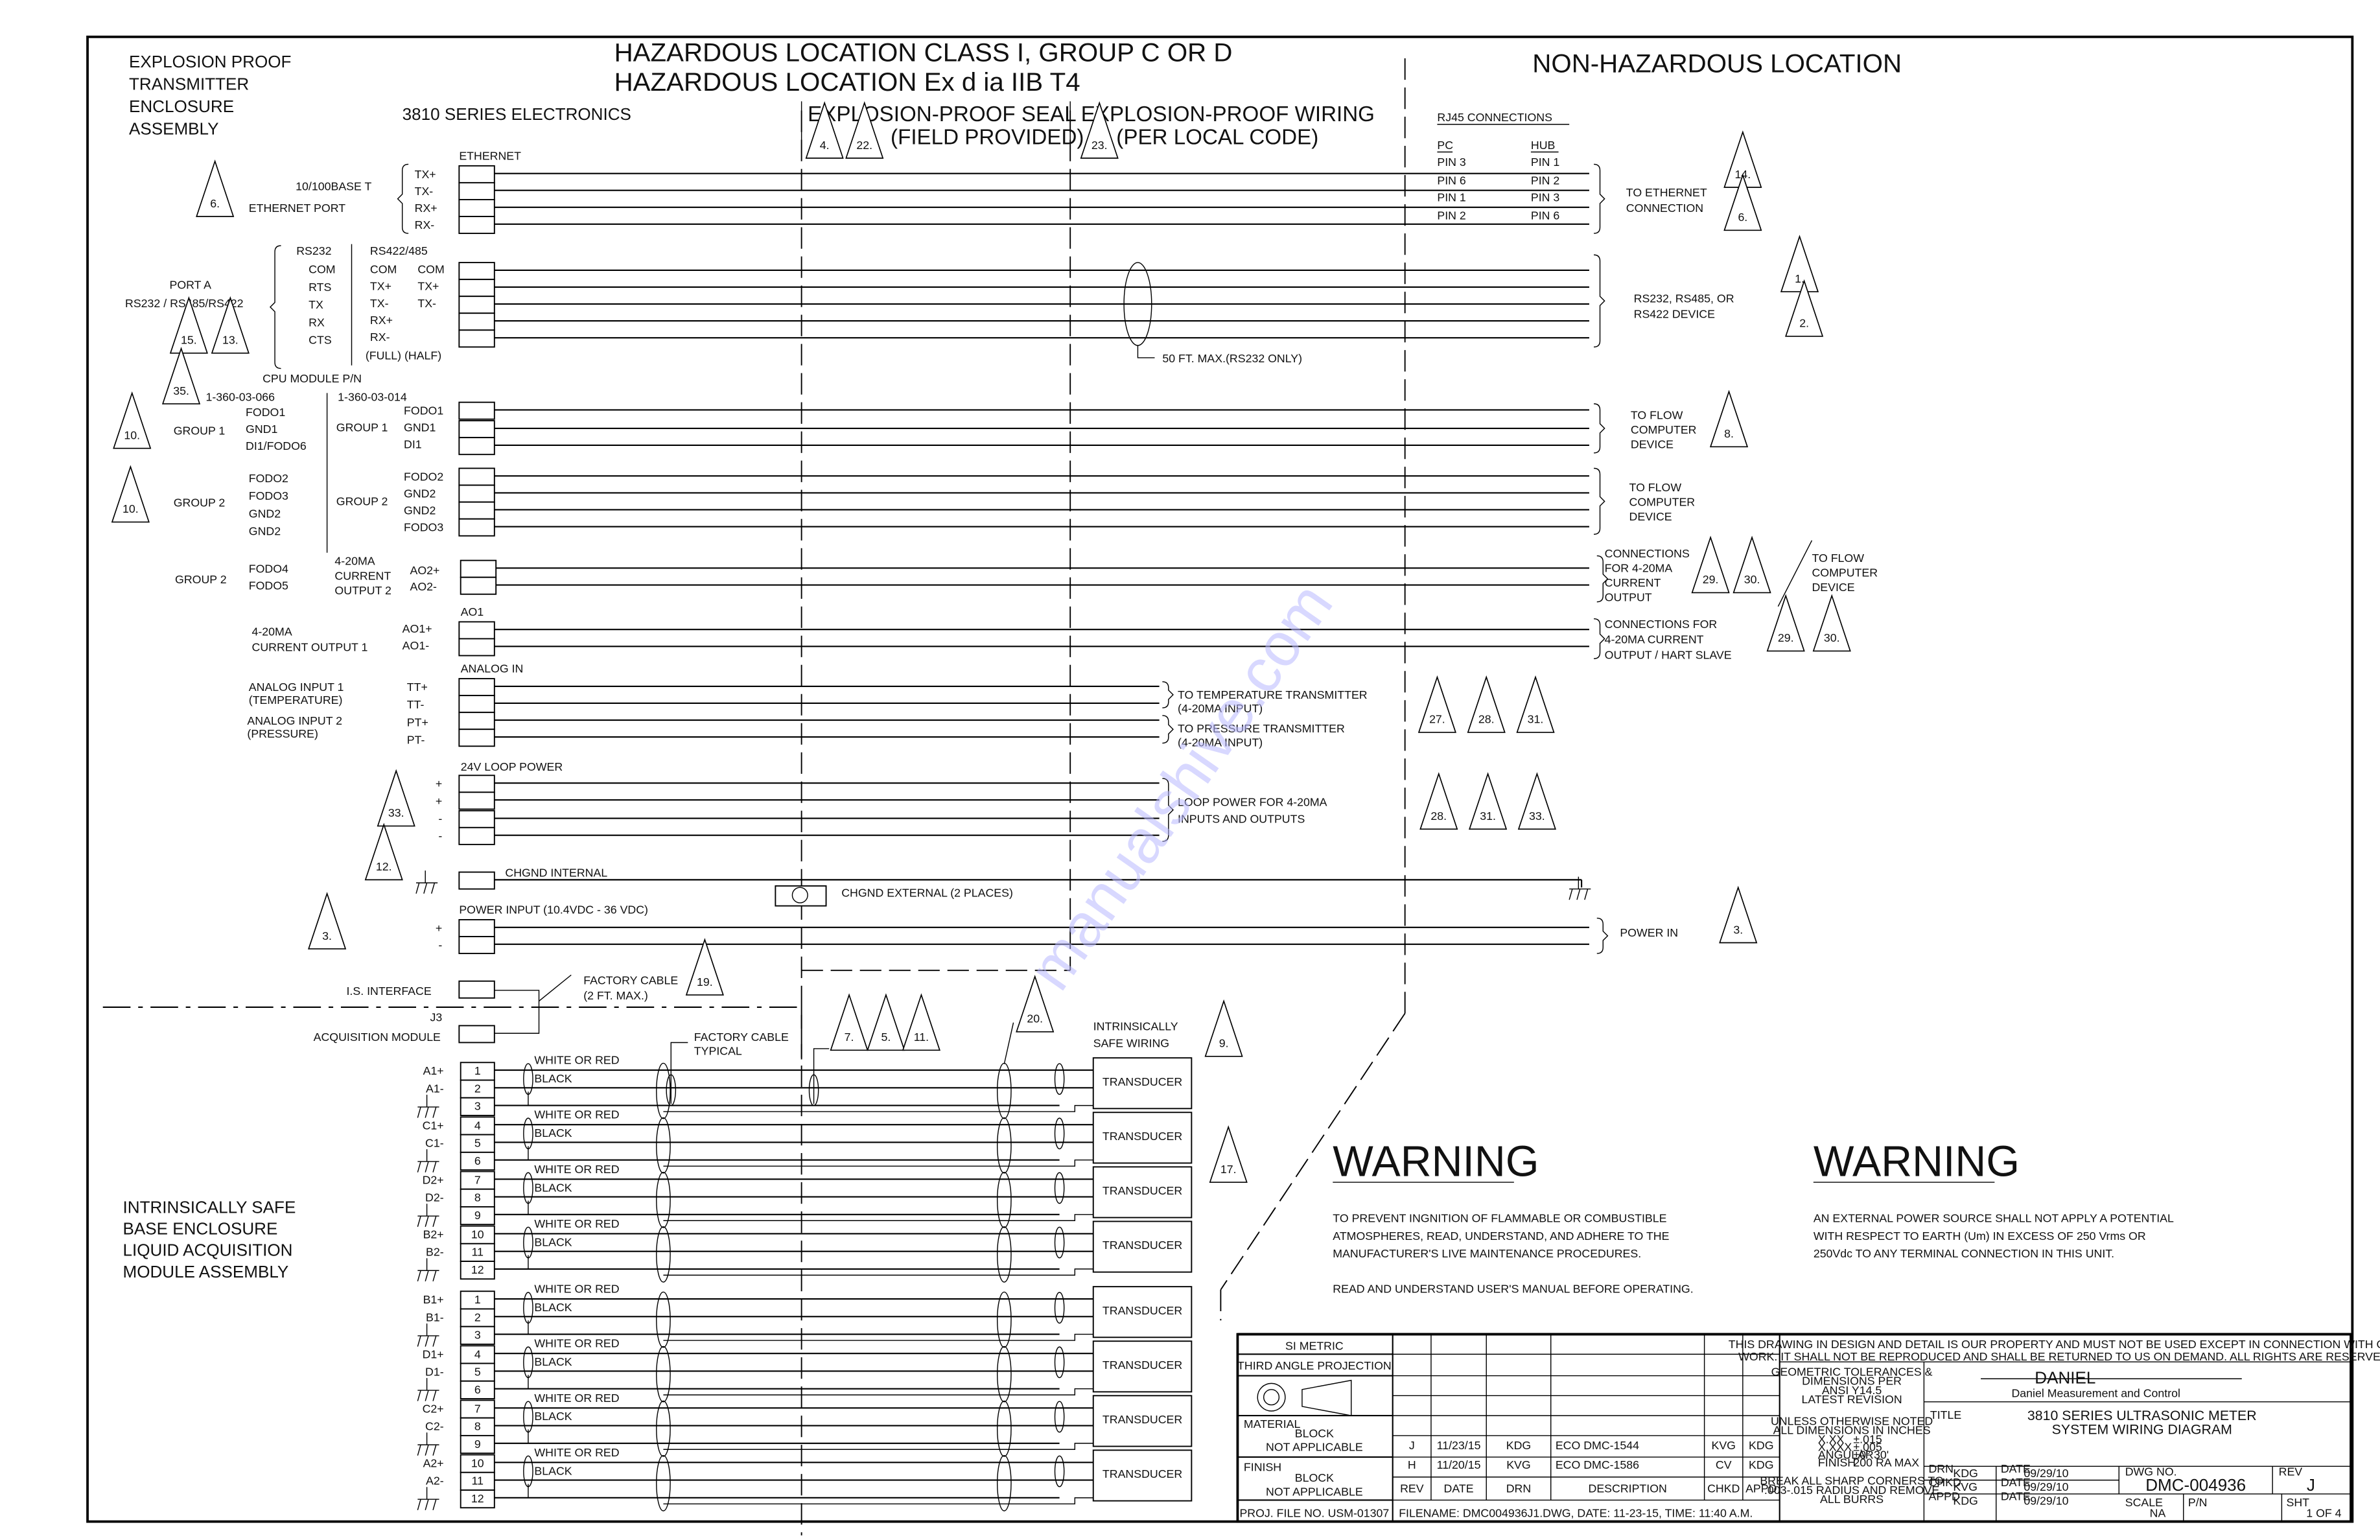 This screenshot has height=1540, width=2380. What do you see at coordinates (320, 287) in the screenshot?
I see `rs232-pin: RTS` at bounding box center [320, 287].